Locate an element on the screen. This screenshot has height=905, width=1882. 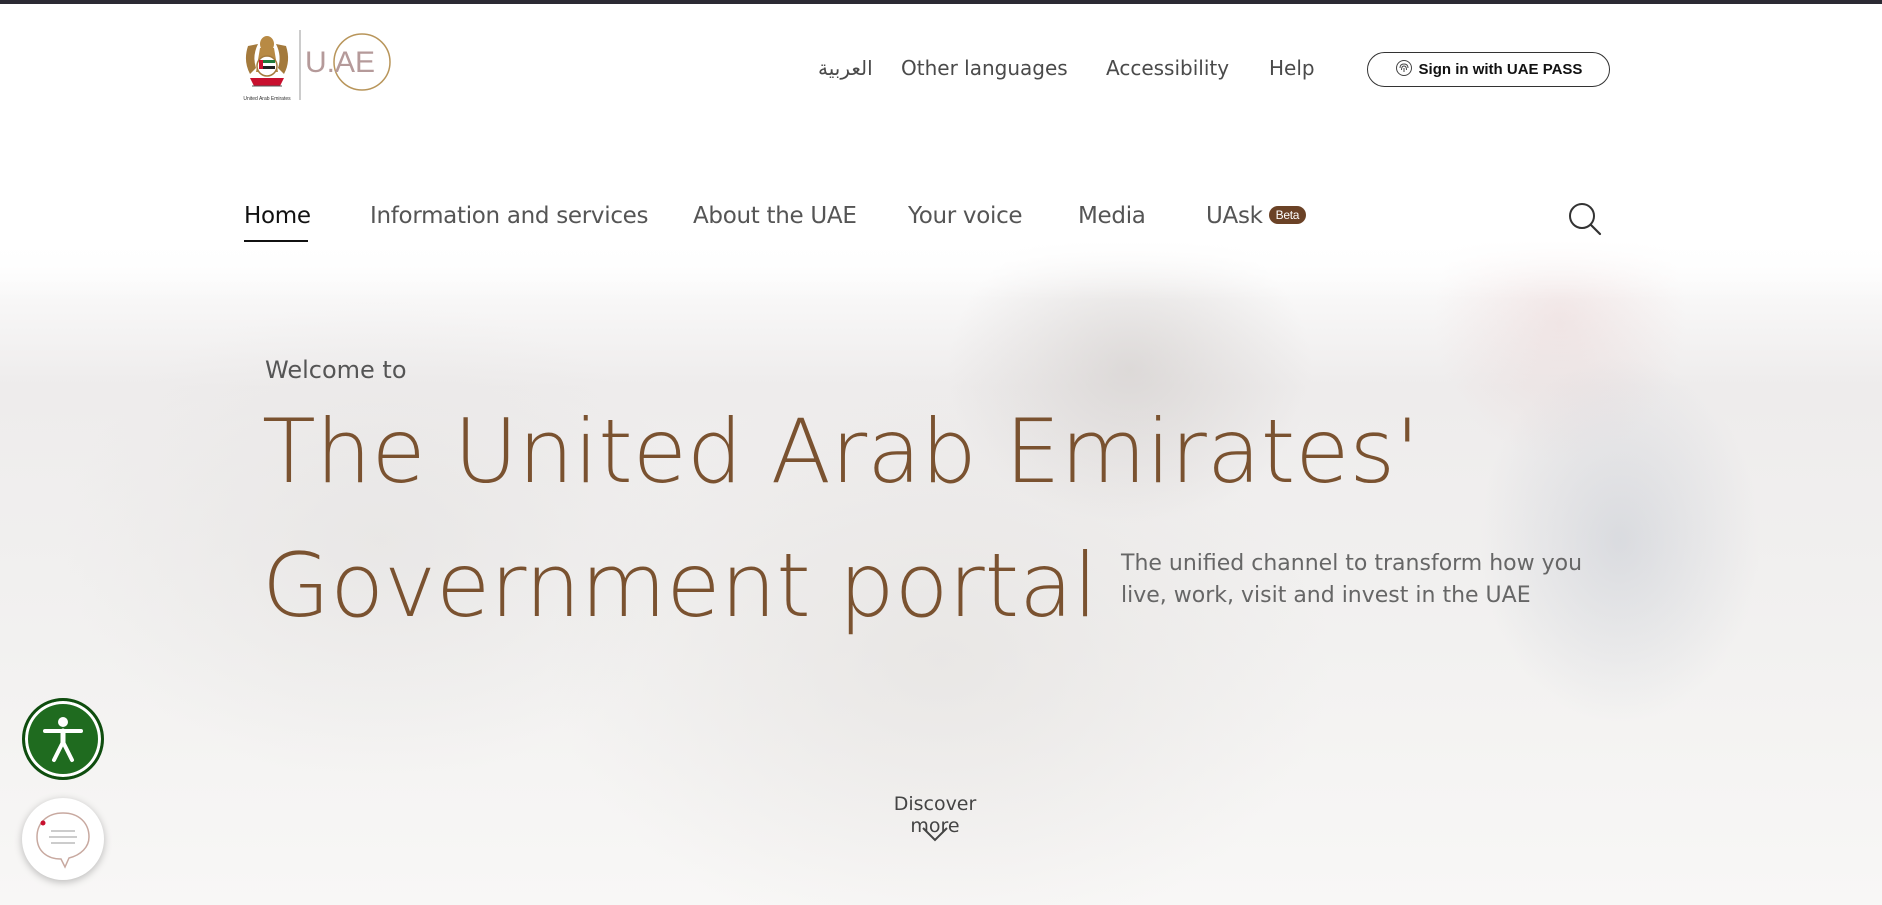
chat-icon is located at coordinates (63, 840).